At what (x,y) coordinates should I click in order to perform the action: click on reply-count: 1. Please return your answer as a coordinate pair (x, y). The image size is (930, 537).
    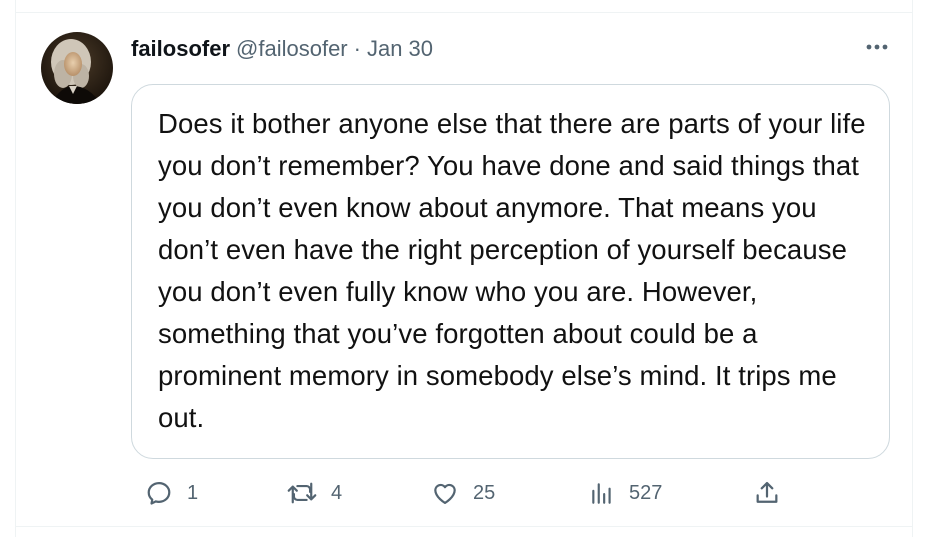
    Looking at the image, I should click on (193, 492).